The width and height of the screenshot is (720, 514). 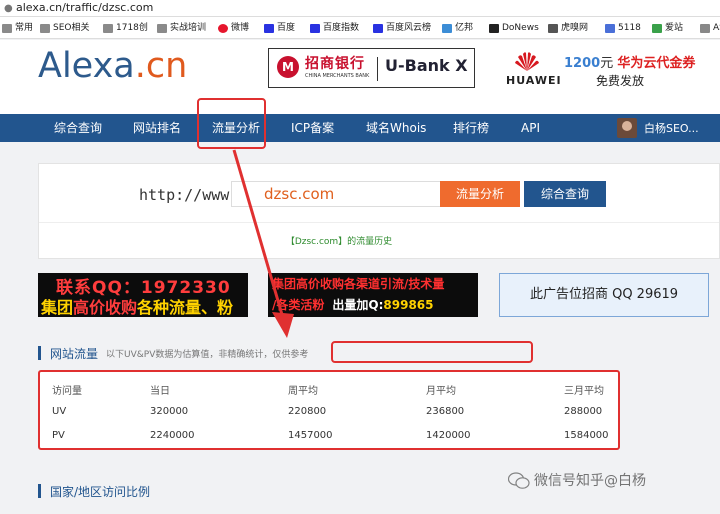 I want to click on 5118-icon, so click(x=610, y=28).